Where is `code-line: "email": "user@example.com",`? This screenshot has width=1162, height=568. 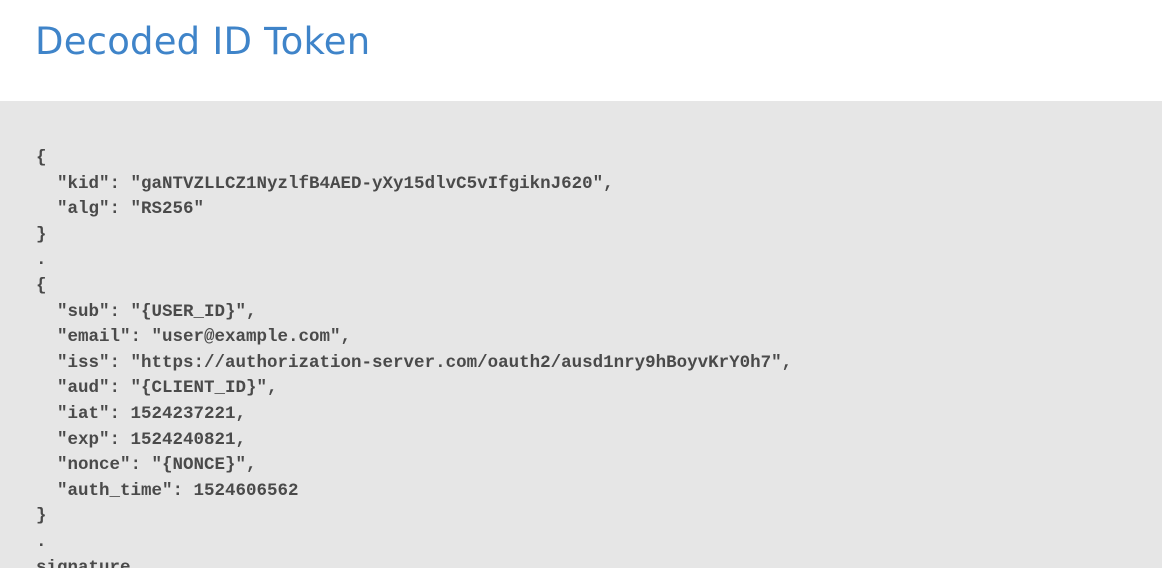
code-line: "email": "user@example.com", is located at coordinates (194, 337).